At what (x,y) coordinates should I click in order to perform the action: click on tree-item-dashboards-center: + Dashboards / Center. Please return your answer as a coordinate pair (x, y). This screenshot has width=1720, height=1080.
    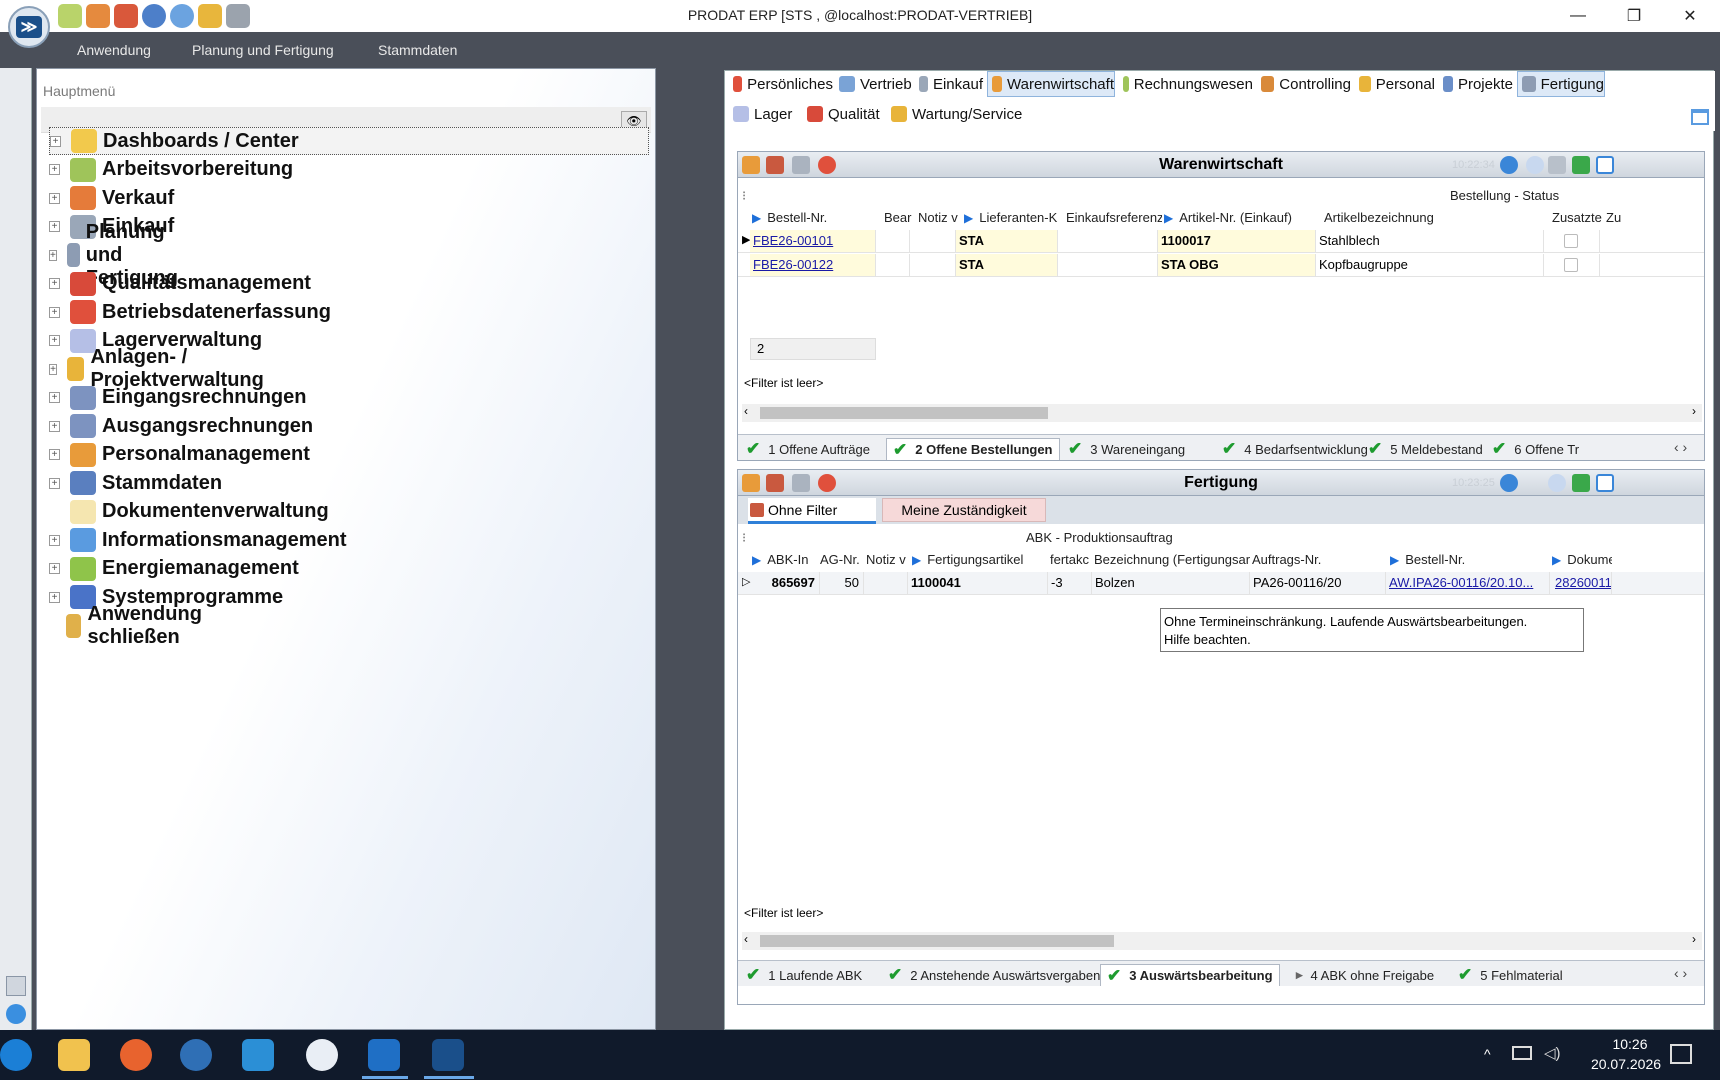
    Looking at the image, I should click on (349, 141).